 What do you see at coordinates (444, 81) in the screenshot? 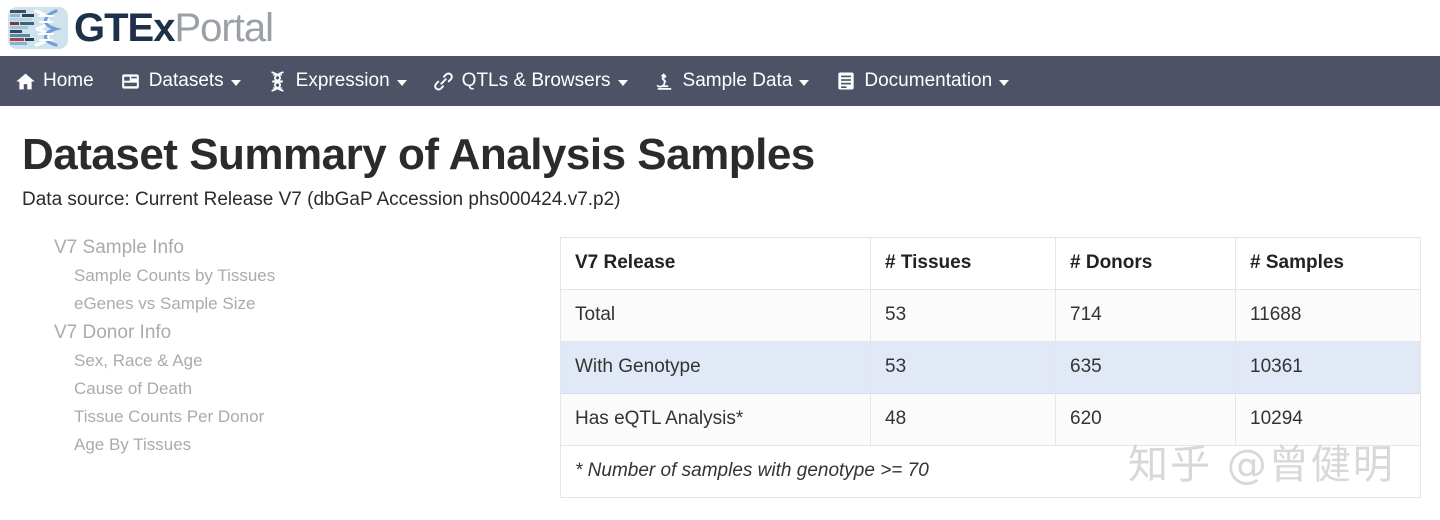
I see `link-chain-icon` at bounding box center [444, 81].